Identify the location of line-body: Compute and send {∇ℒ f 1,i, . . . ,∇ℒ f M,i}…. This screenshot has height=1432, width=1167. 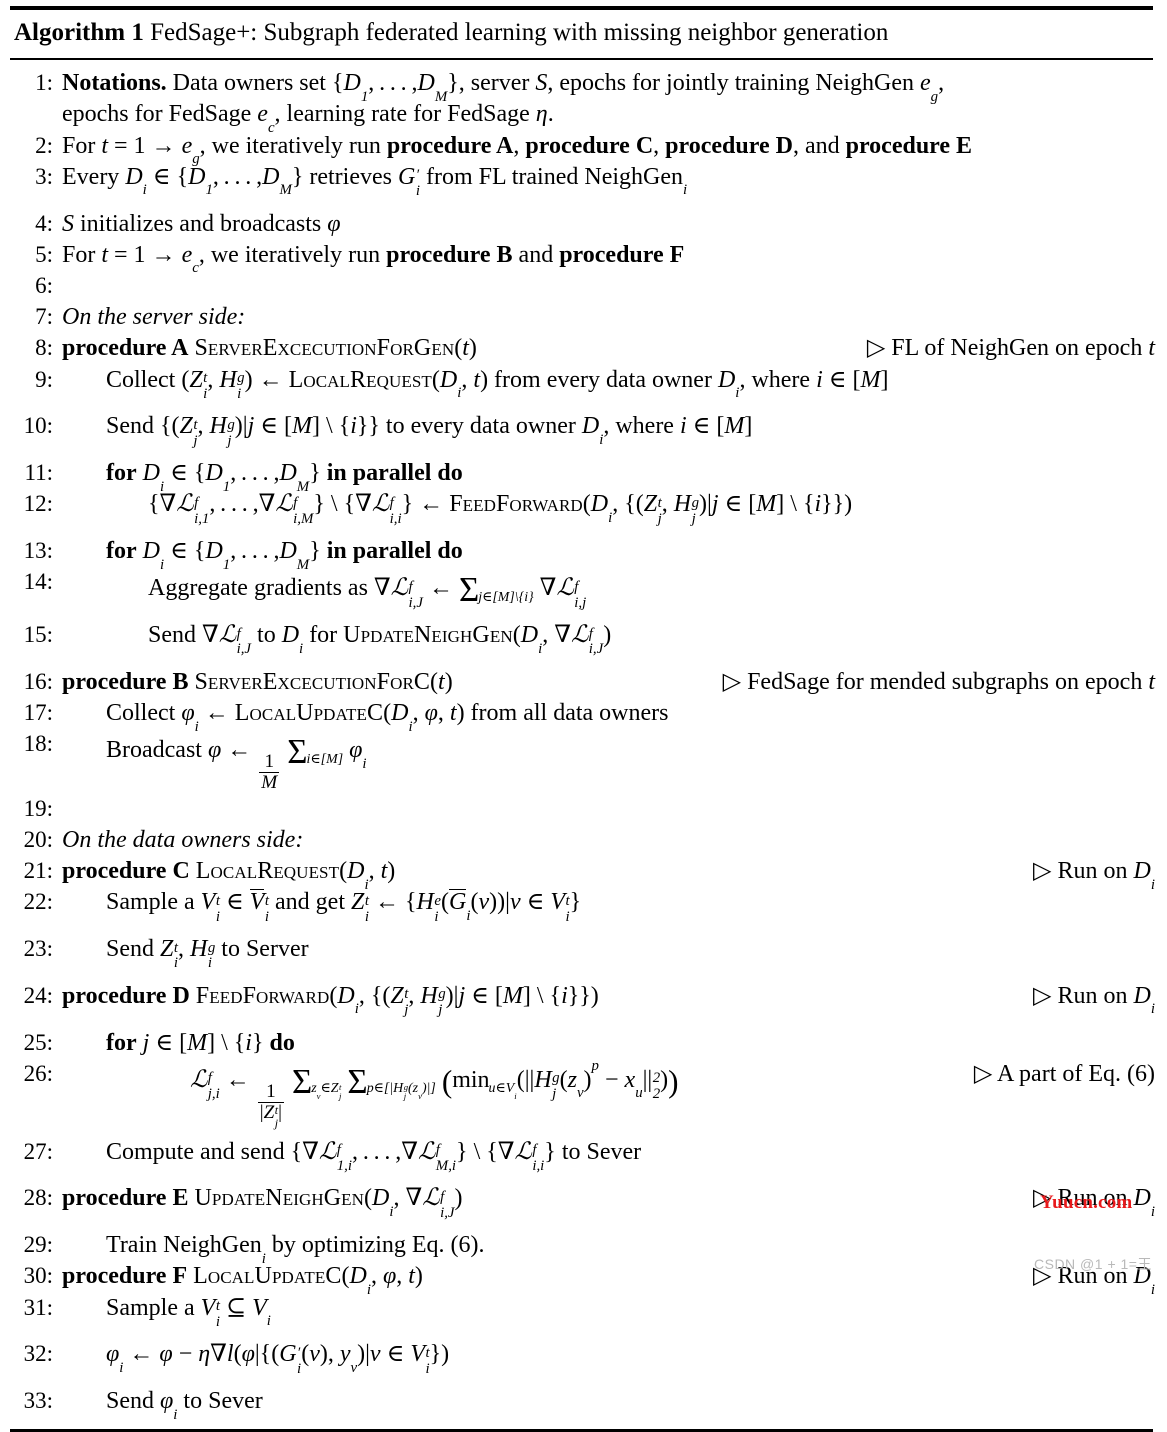
(374, 1156).